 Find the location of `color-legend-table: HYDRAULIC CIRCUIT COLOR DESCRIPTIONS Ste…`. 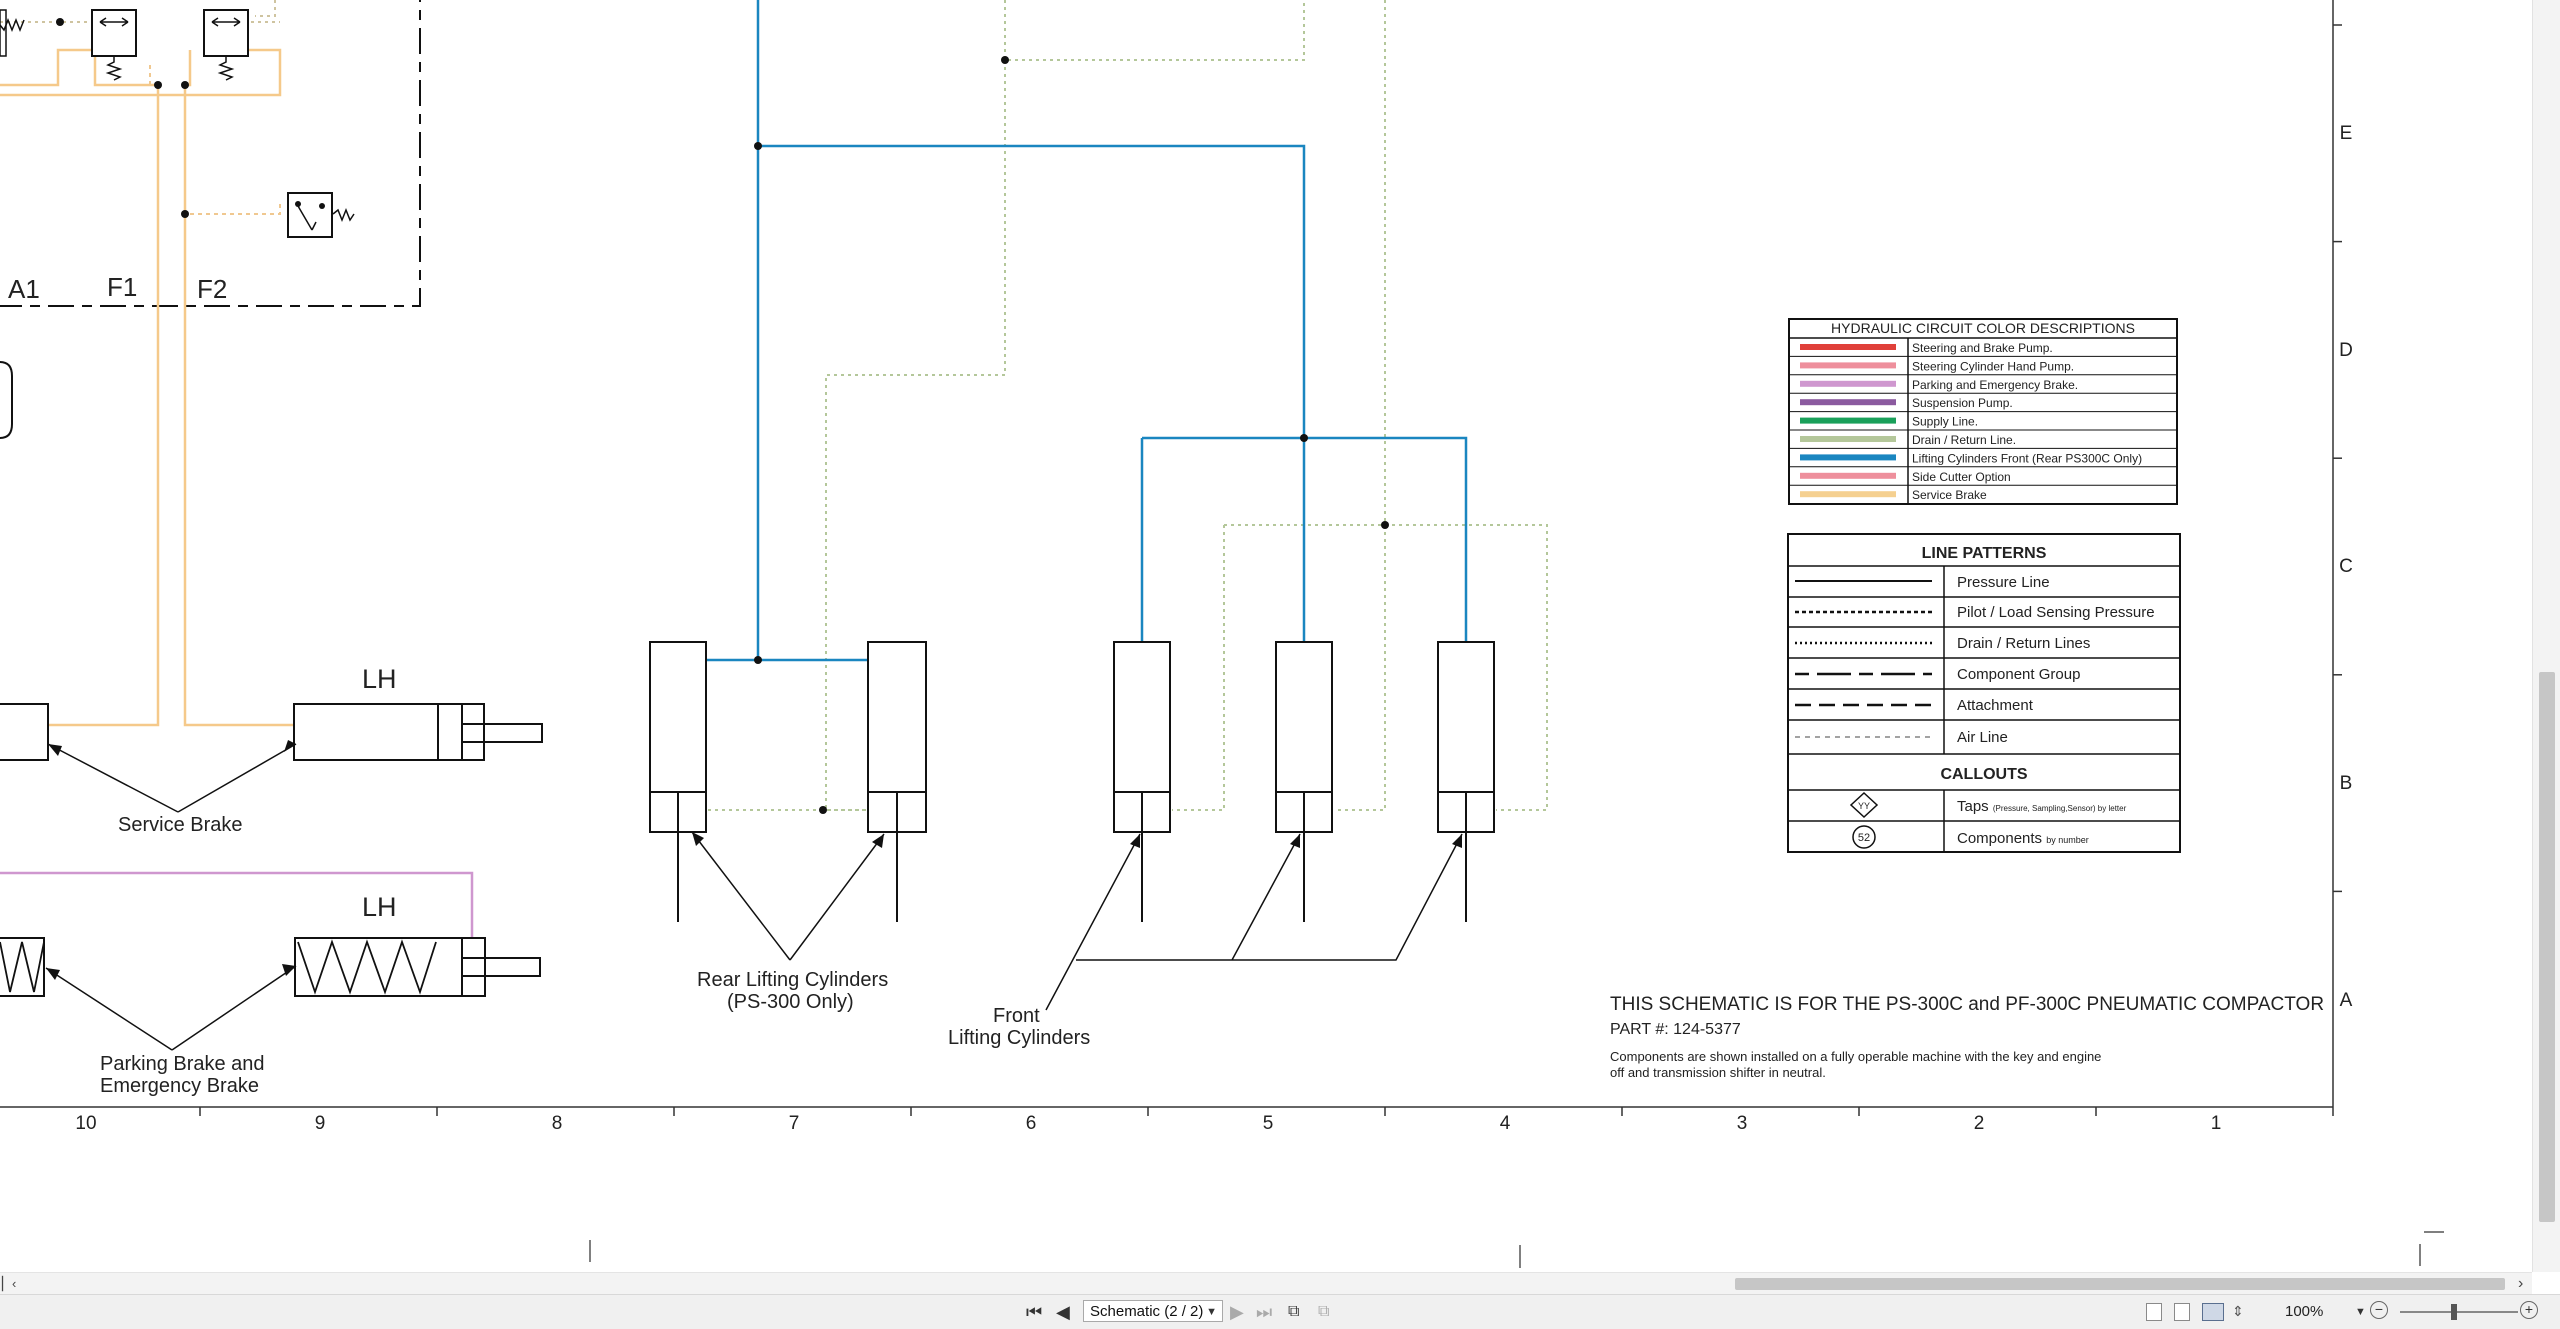

color-legend-table: HYDRAULIC CIRCUIT COLOR DESCRIPTIONS Ste… is located at coordinates (1983, 411).